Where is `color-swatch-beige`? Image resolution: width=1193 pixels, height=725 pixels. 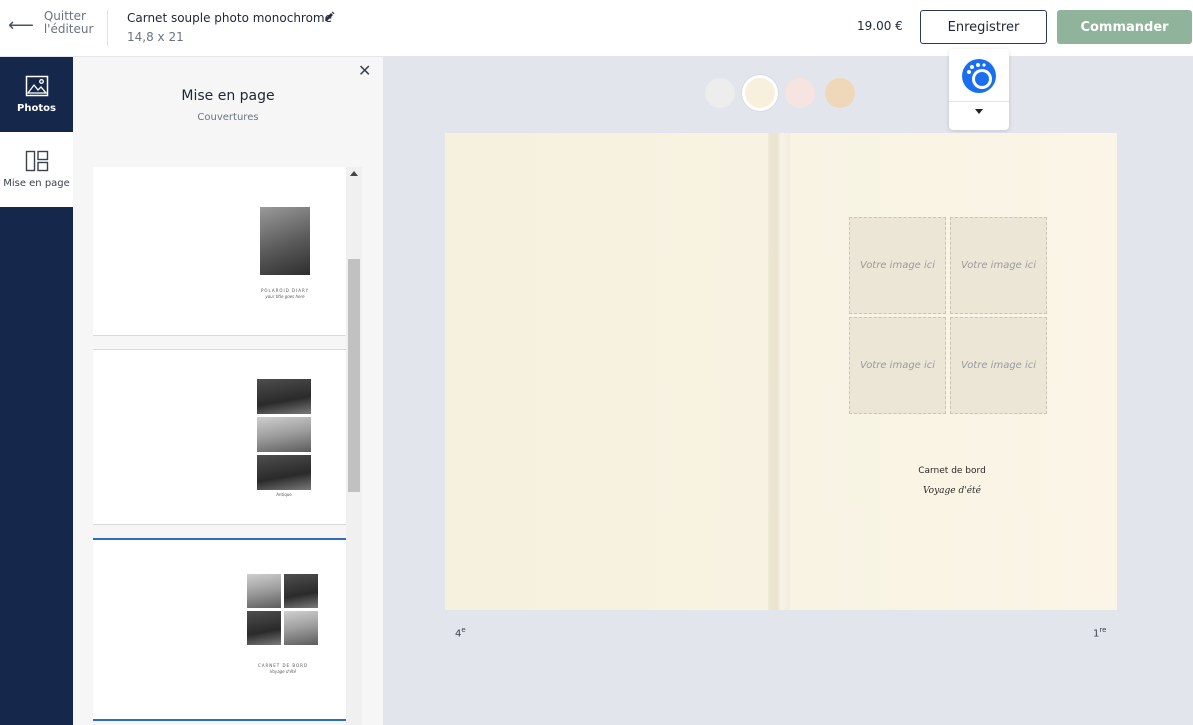 color-swatch-beige is located at coordinates (840, 93).